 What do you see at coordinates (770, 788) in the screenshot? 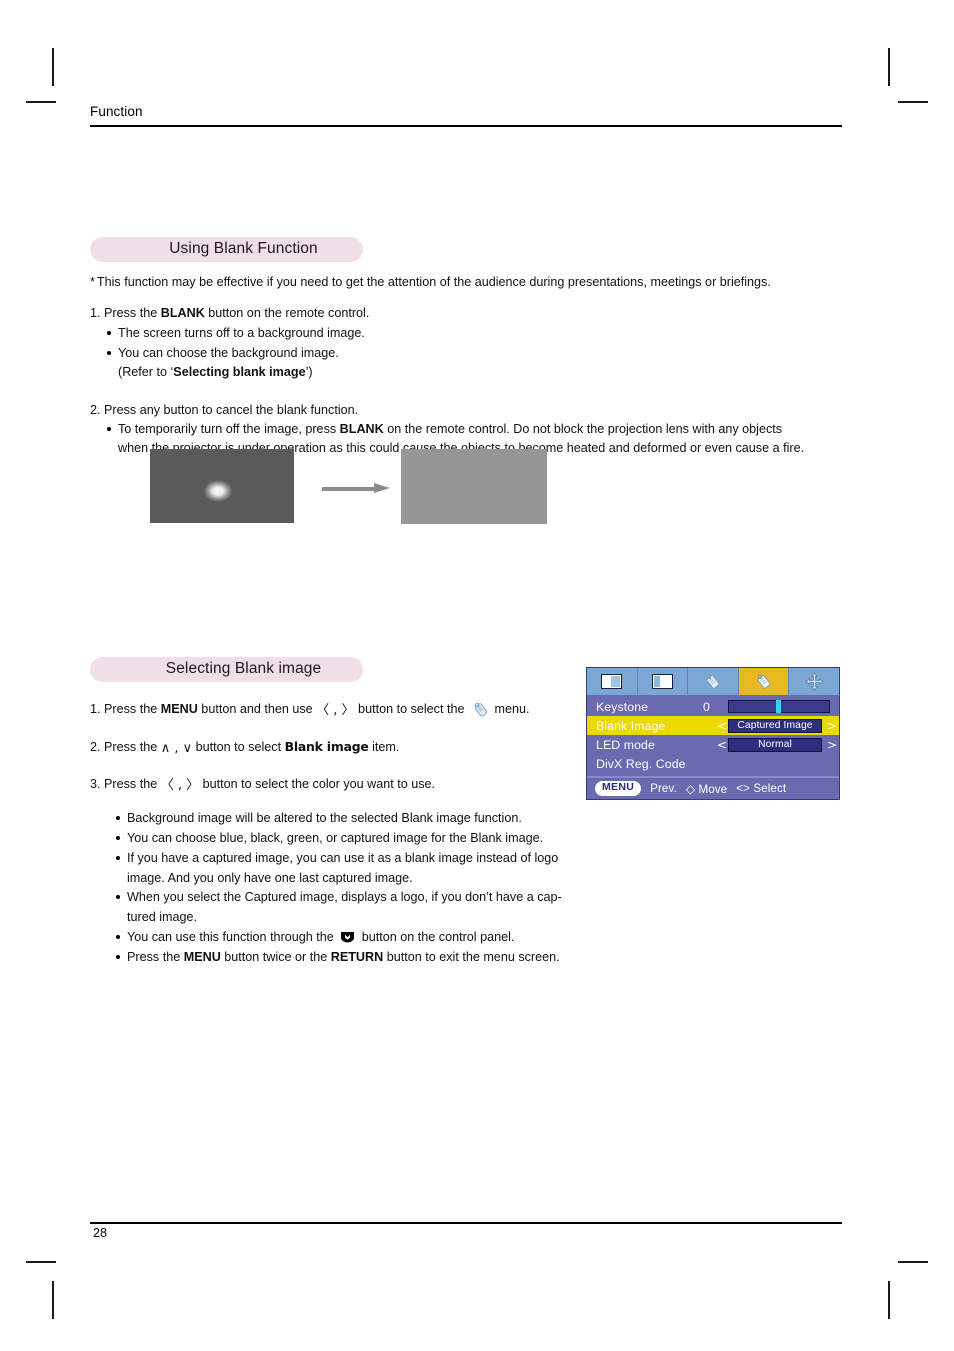
I see `osd-select-label: Select` at bounding box center [770, 788].